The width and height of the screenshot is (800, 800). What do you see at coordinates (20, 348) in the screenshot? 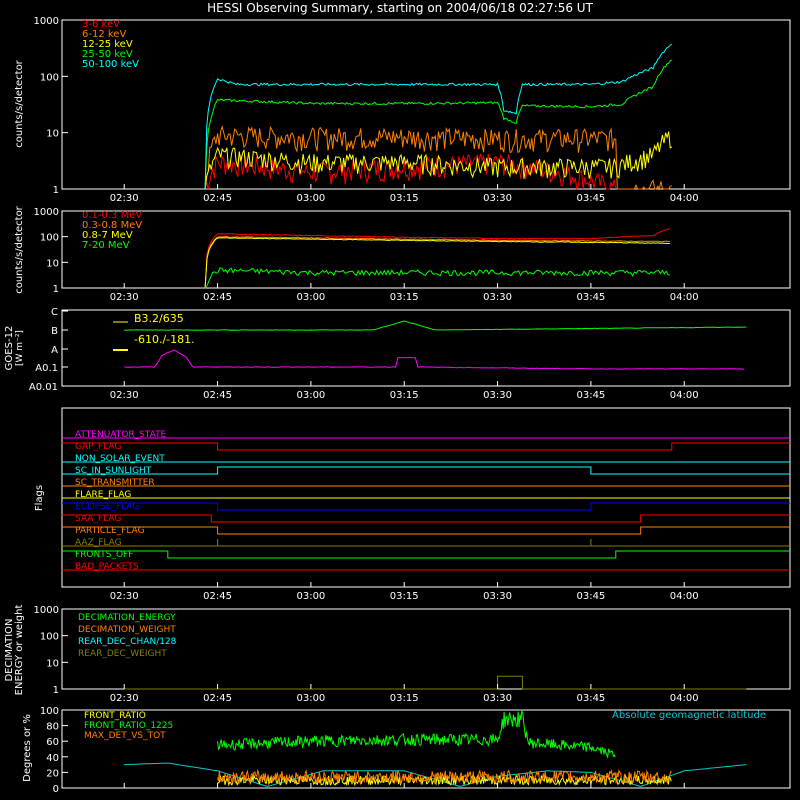
I see `goes-ylabel-unit: [W m⁻²]` at bounding box center [20, 348].